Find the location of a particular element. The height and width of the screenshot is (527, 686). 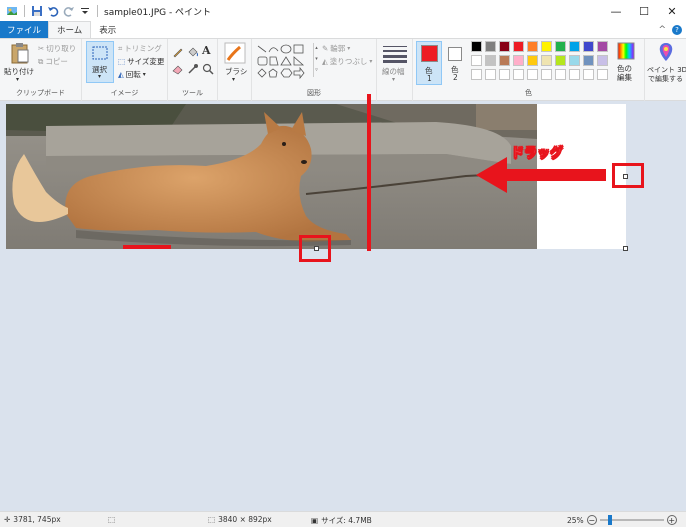

file-size: ▣ サイズ: 4.7MB is located at coordinates (341, 520).